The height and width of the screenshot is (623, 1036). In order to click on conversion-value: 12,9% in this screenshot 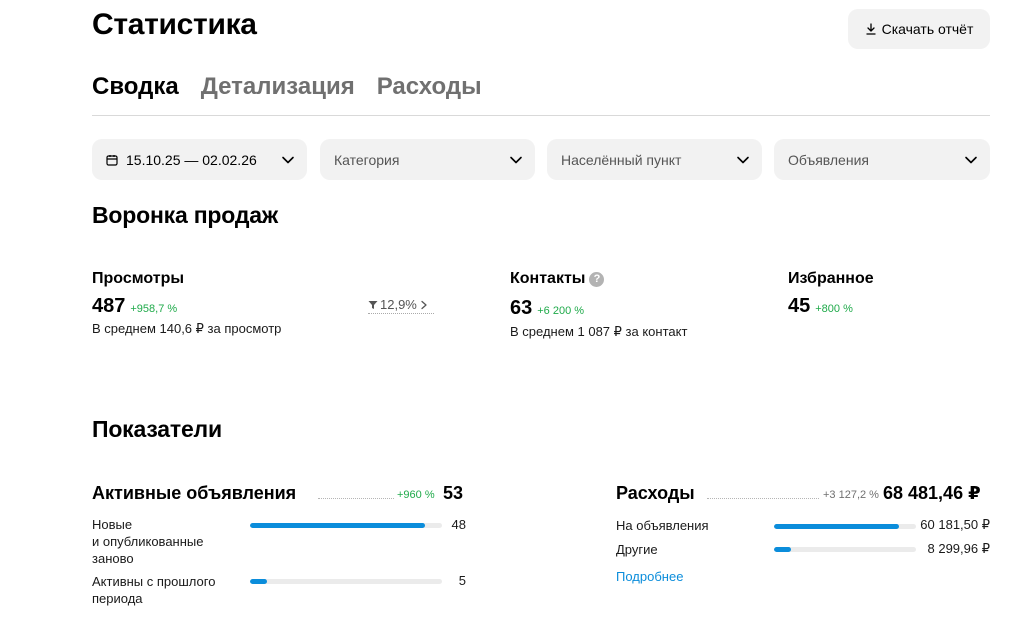, I will do `click(398, 304)`.